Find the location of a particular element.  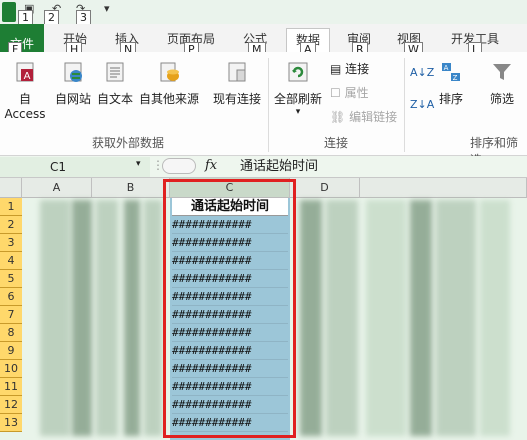

filter-button: 筛选 is located at coordinates (502, 83).